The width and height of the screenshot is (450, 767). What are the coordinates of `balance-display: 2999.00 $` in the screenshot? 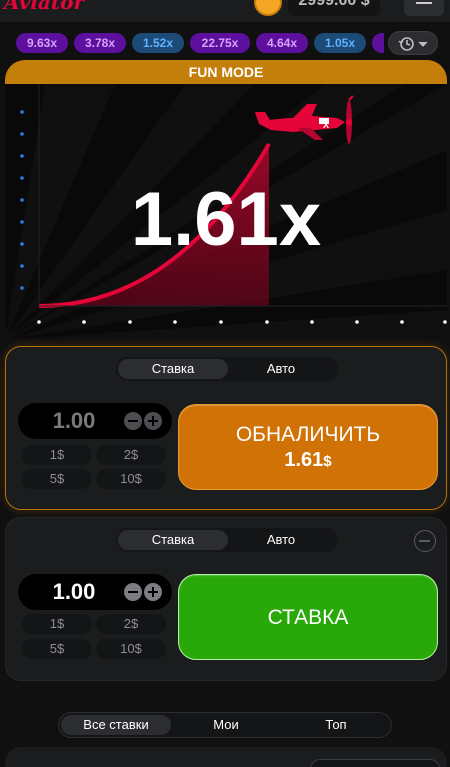 It's located at (334, 8).